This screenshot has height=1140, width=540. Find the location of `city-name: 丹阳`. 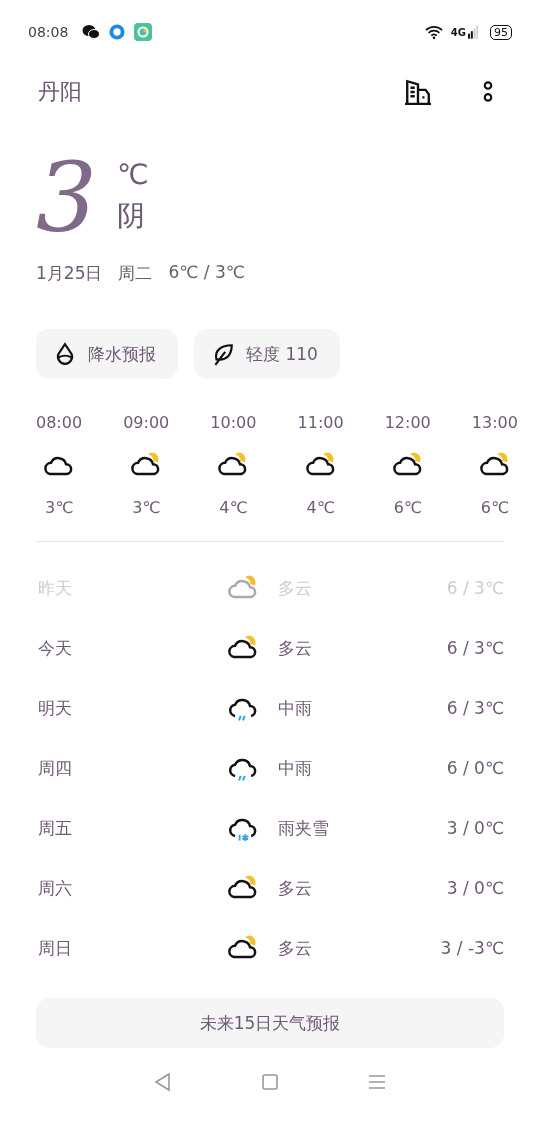

city-name: 丹阳 is located at coordinates (60, 92).